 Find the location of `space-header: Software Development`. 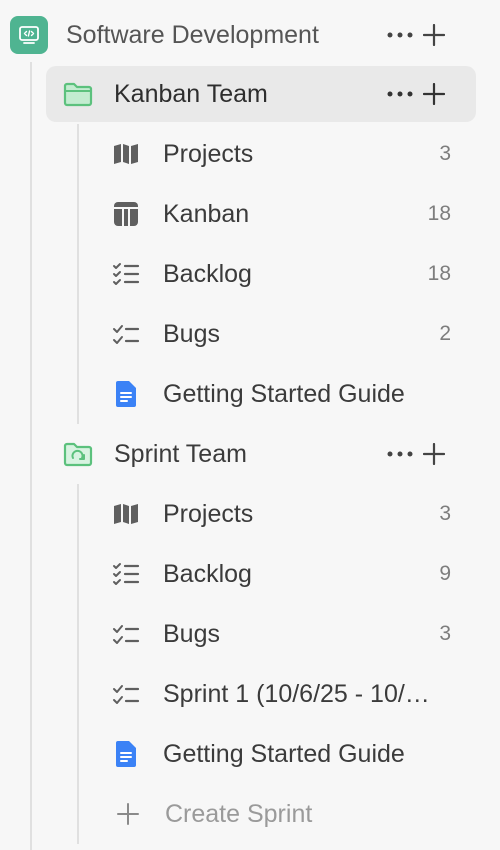

space-header: Software Development is located at coordinates (250, 35).